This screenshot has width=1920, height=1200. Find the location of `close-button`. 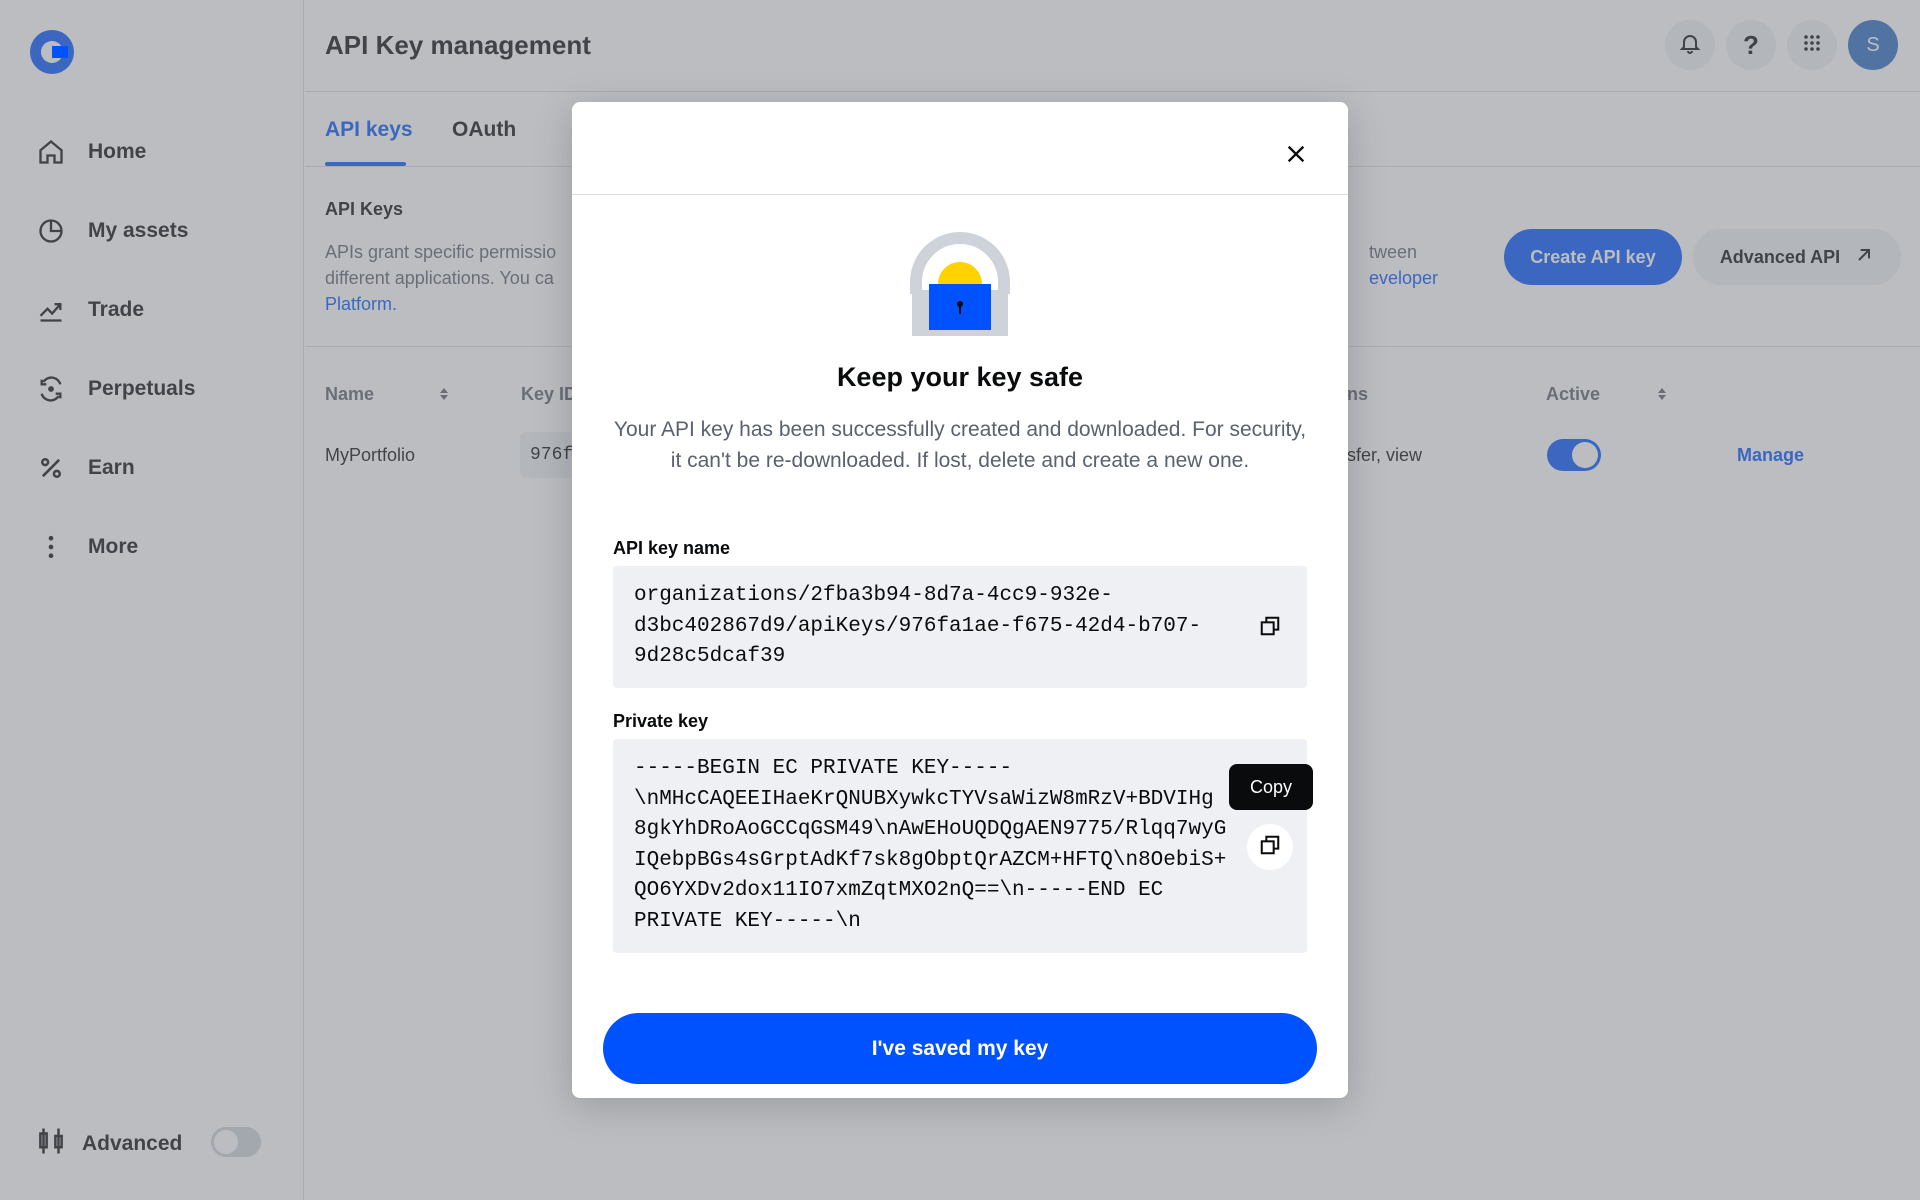

close-button is located at coordinates (1296, 156).